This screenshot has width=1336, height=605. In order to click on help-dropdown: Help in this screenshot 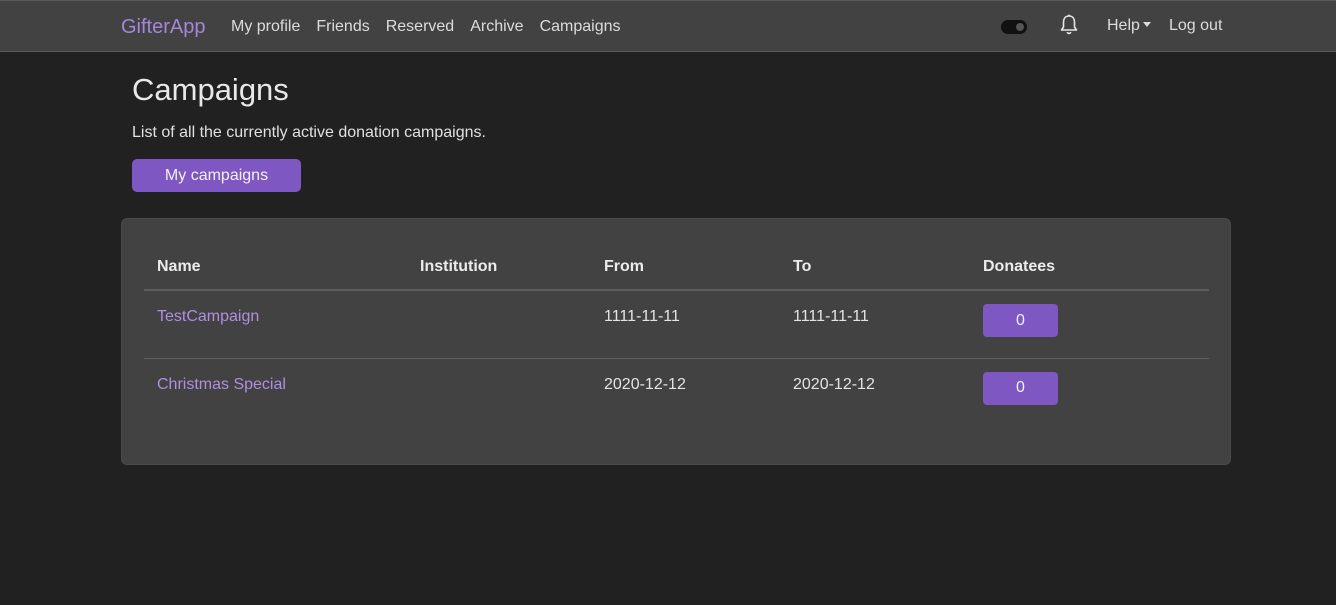, I will do `click(1129, 26)`.